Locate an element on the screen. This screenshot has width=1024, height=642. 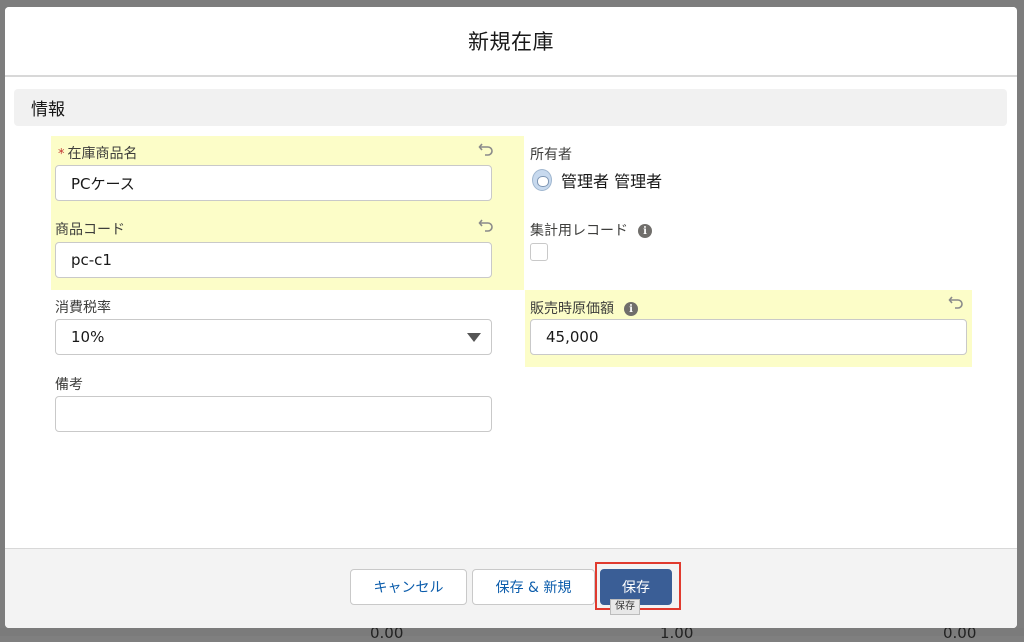
tax-rate-label: 消費税率 is located at coordinates (83, 308).